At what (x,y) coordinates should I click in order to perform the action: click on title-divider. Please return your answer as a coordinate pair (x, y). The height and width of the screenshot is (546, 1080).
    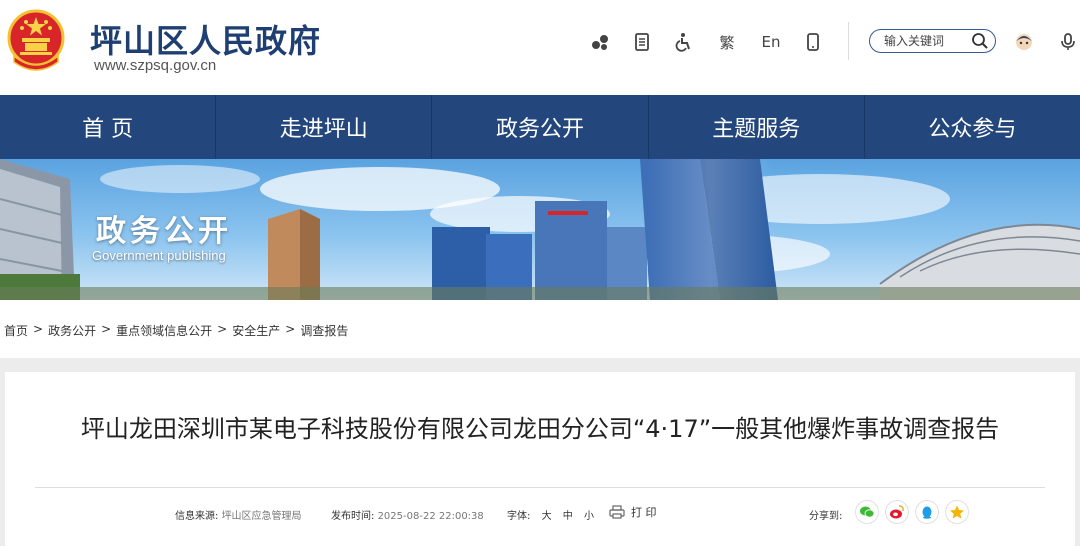
    Looking at the image, I should click on (540, 487).